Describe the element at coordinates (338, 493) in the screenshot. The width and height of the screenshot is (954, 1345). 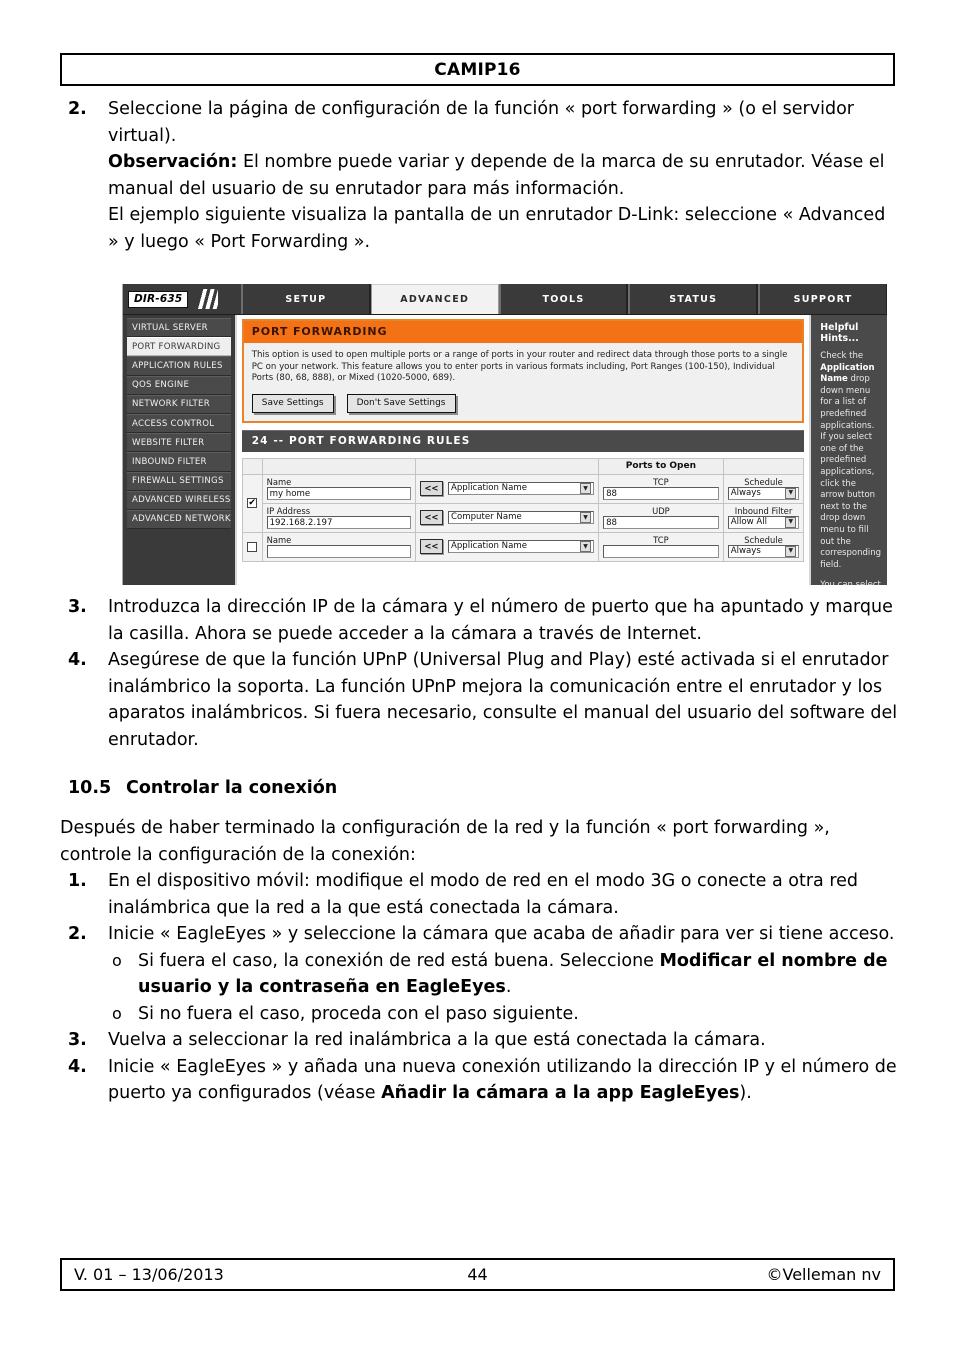
I see `row1-name-input: my home` at that location.